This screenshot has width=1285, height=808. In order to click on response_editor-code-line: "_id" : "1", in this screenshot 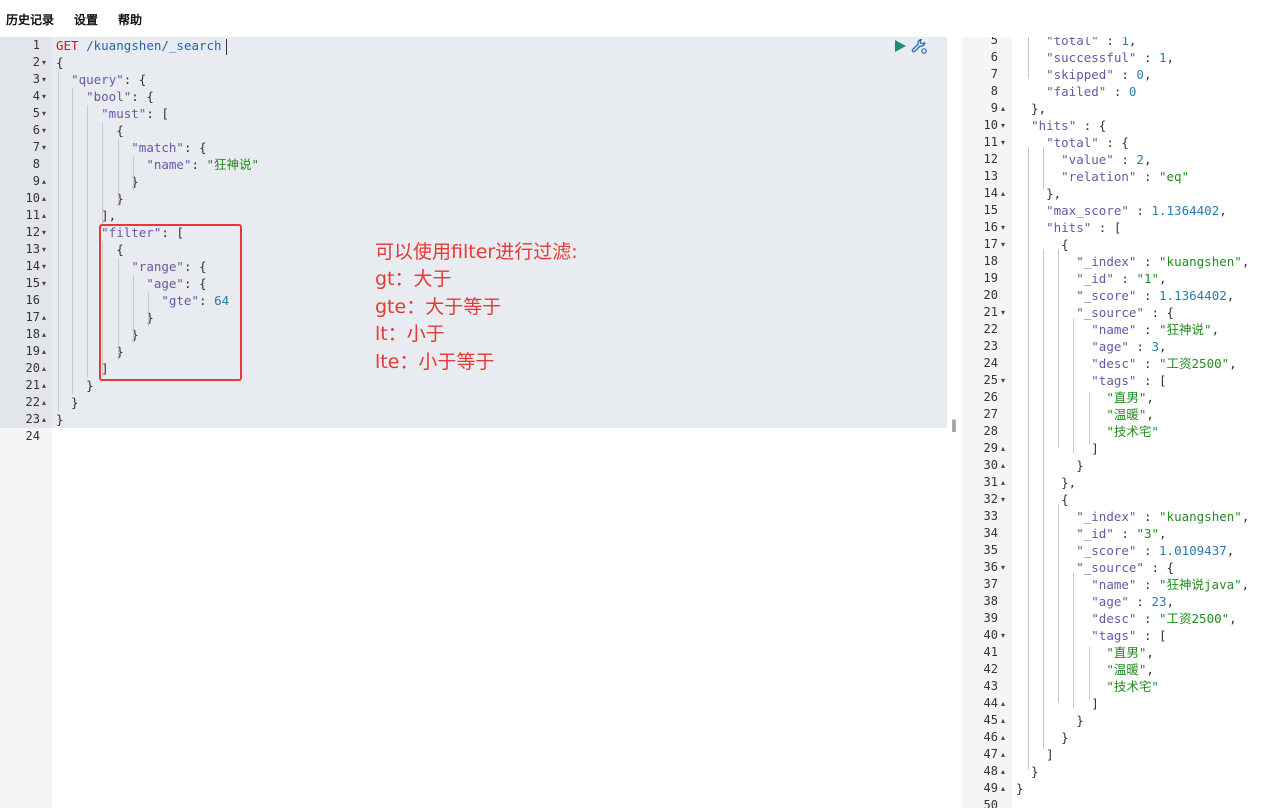, I will do `click(1091, 278)`.